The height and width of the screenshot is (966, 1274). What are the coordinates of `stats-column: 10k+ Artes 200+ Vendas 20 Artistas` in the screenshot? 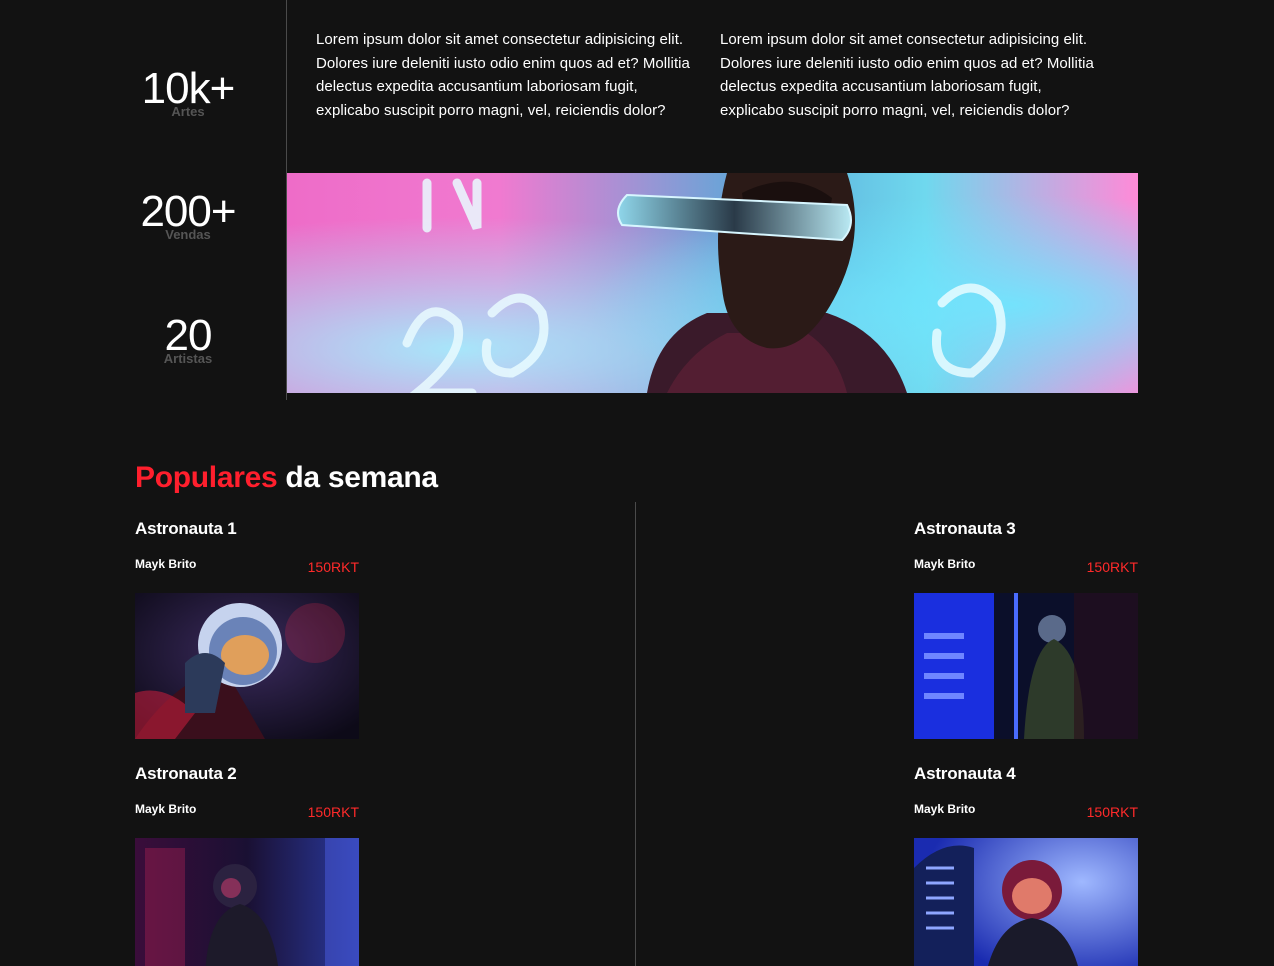 It's located at (193, 200).